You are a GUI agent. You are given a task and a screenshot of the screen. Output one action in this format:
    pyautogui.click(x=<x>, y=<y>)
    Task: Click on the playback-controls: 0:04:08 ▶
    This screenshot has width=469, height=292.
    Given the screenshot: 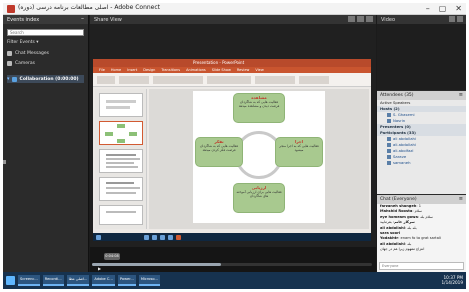 What is the action you would take?
    pyautogui.click(x=233, y=259)
    